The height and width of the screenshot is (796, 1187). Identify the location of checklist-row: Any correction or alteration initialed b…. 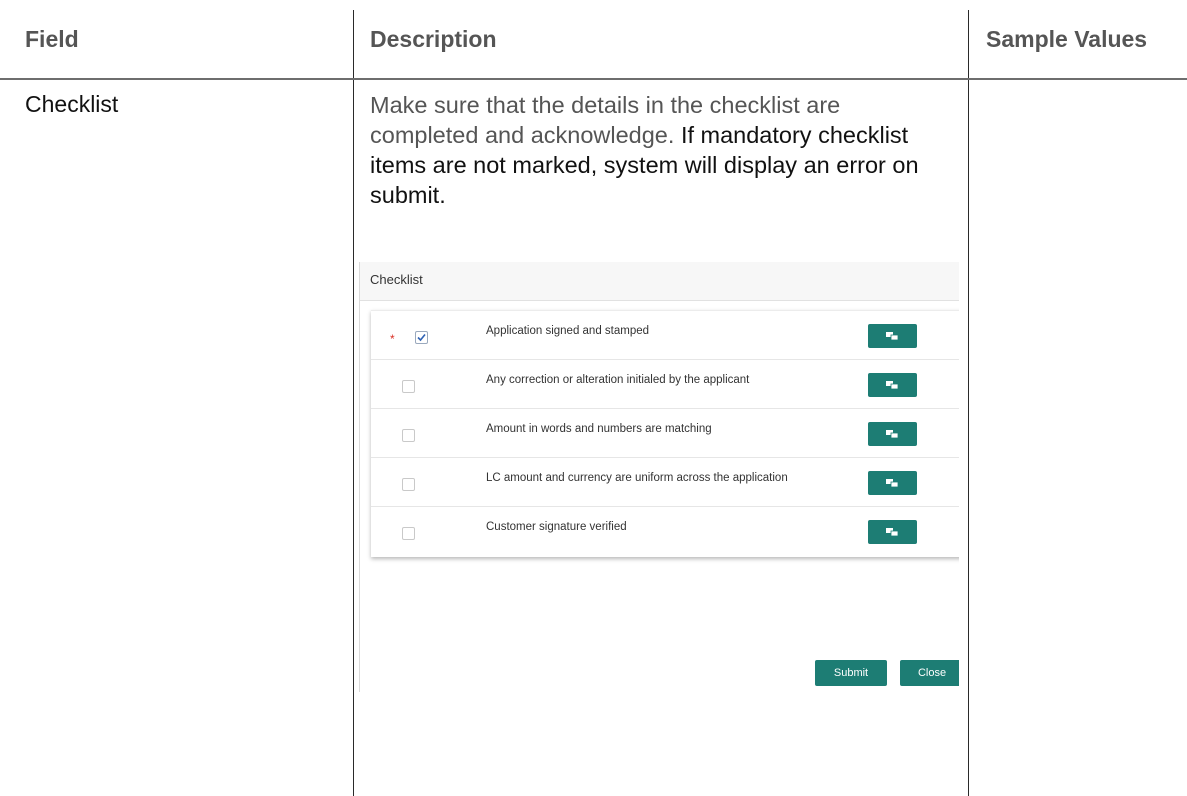
(665, 384).